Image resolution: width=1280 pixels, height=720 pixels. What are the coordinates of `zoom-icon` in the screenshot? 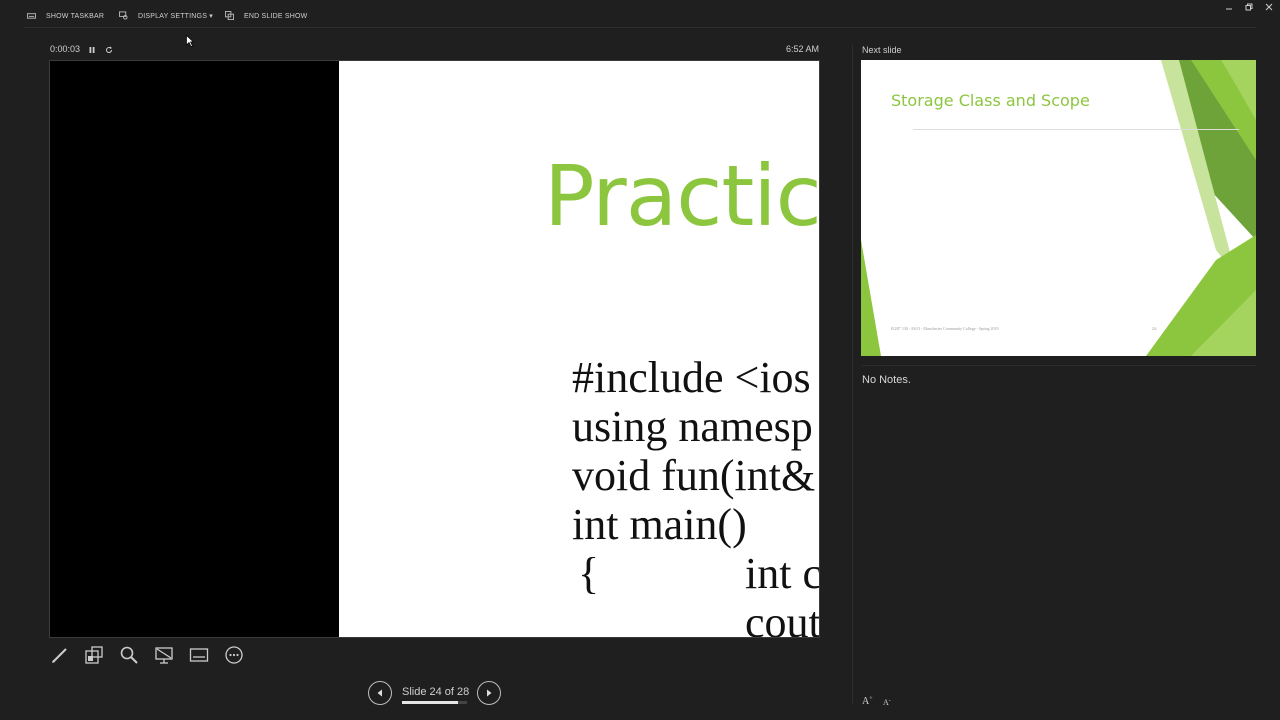 It's located at (129, 655).